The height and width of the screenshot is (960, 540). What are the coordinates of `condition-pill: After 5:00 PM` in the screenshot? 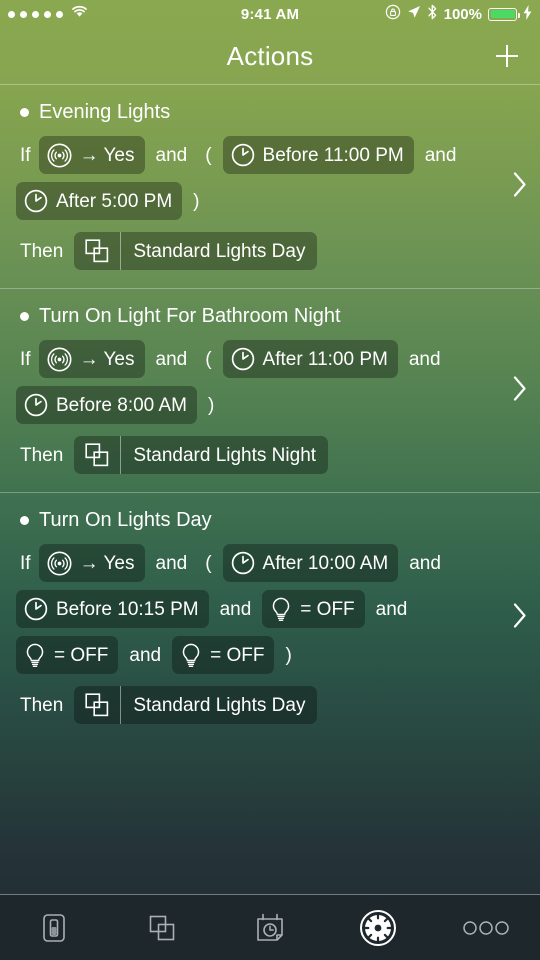 It's located at (99, 201).